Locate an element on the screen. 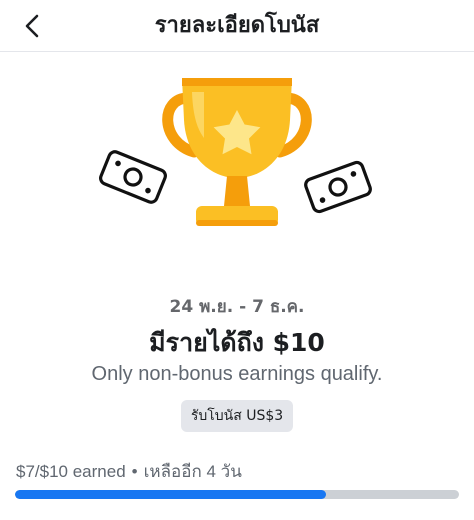  progress-bar-fill is located at coordinates (170, 494).